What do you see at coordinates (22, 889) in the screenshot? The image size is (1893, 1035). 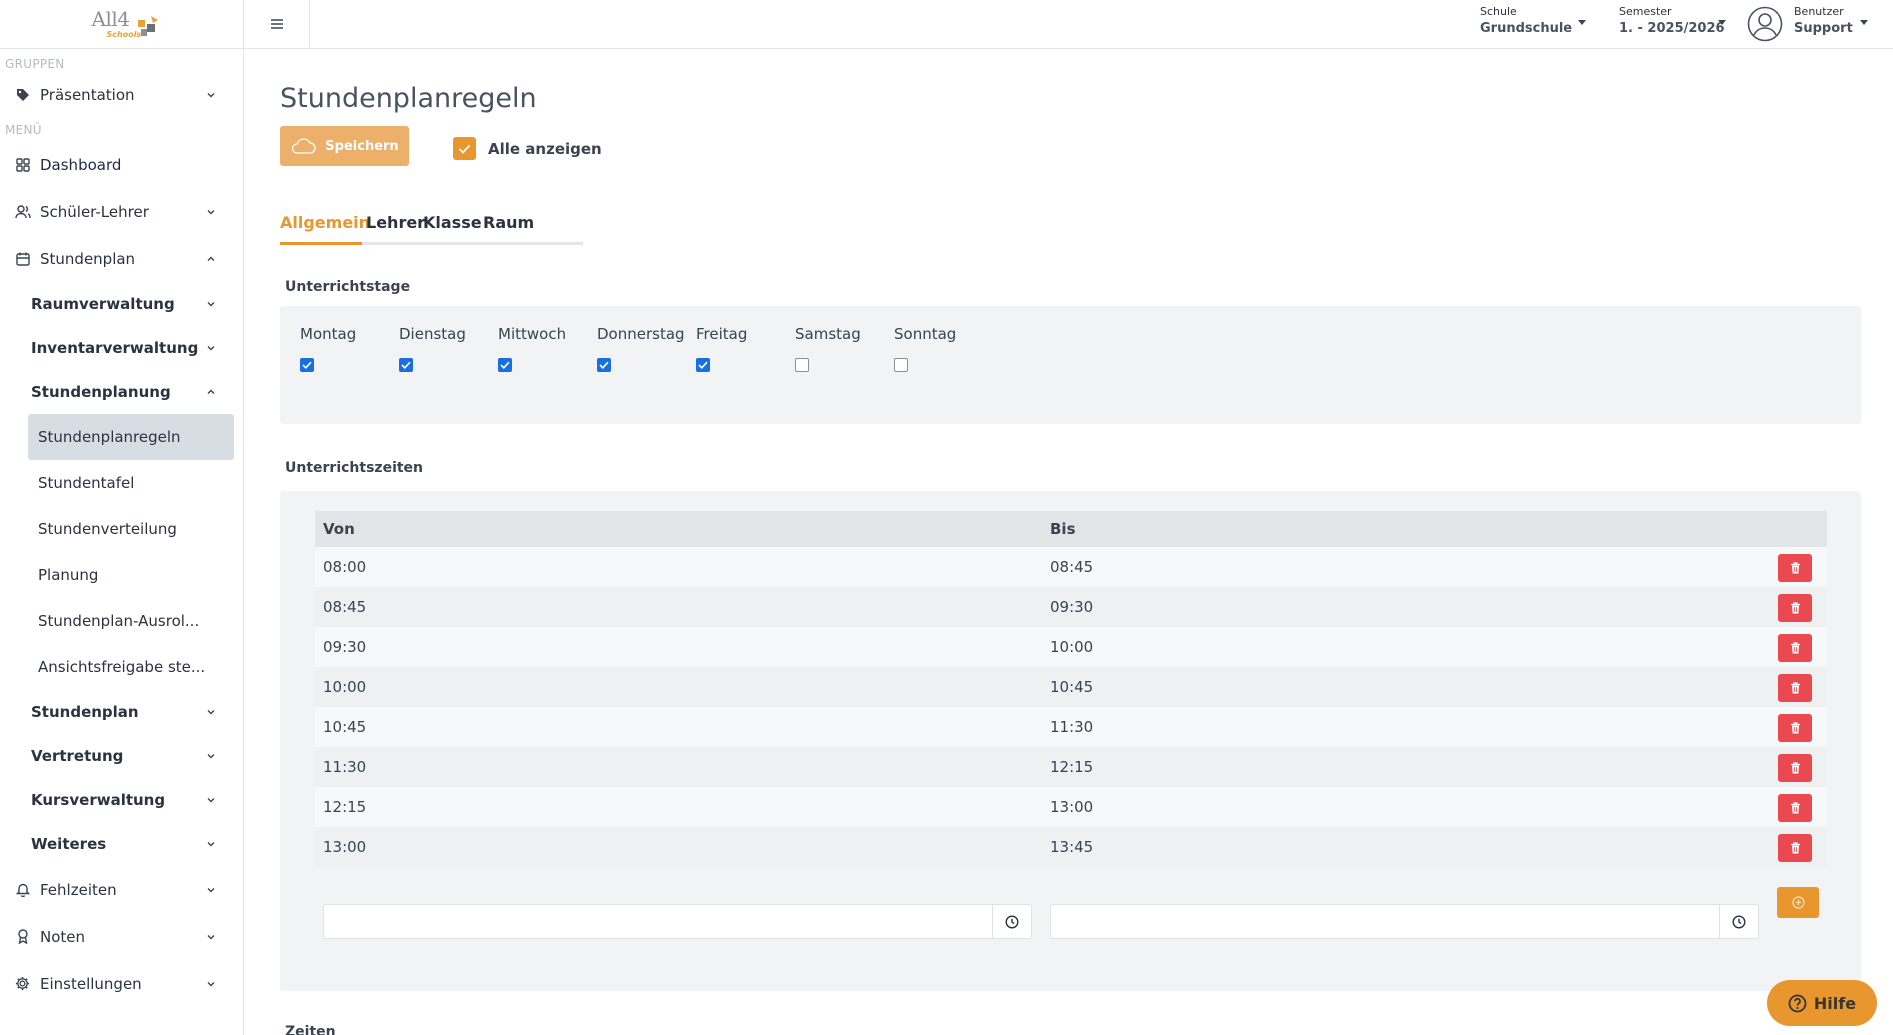 I see `bell-icon` at bounding box center [22, 889].